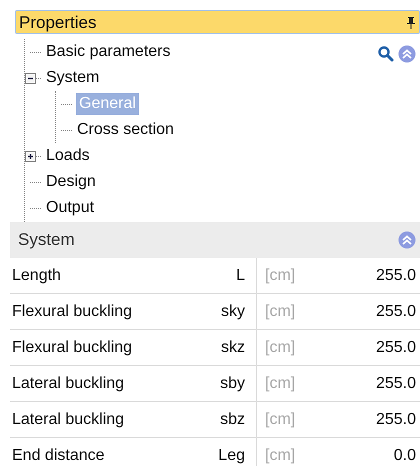  Describe the element at coordinates (108, 52) in the screenshot. I see `tree-item: Basic parameters` at that location.